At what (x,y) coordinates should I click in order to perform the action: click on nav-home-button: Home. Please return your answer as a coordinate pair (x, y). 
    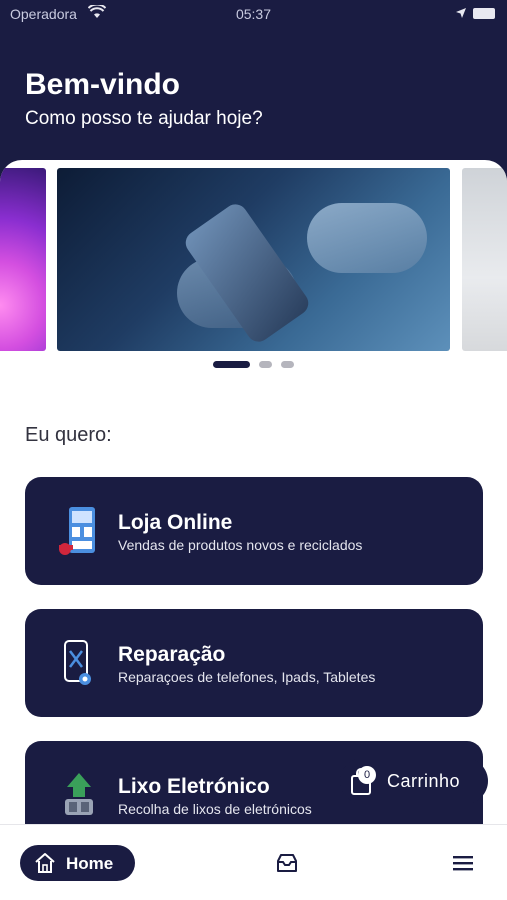
    Looking at the image, I should click on (77, 863).